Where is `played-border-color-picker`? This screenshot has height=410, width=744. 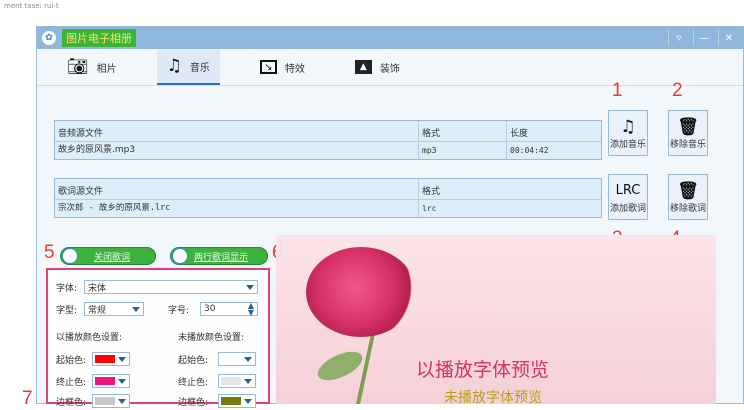
played-border-color-picker is located at coordinates (111, 401).